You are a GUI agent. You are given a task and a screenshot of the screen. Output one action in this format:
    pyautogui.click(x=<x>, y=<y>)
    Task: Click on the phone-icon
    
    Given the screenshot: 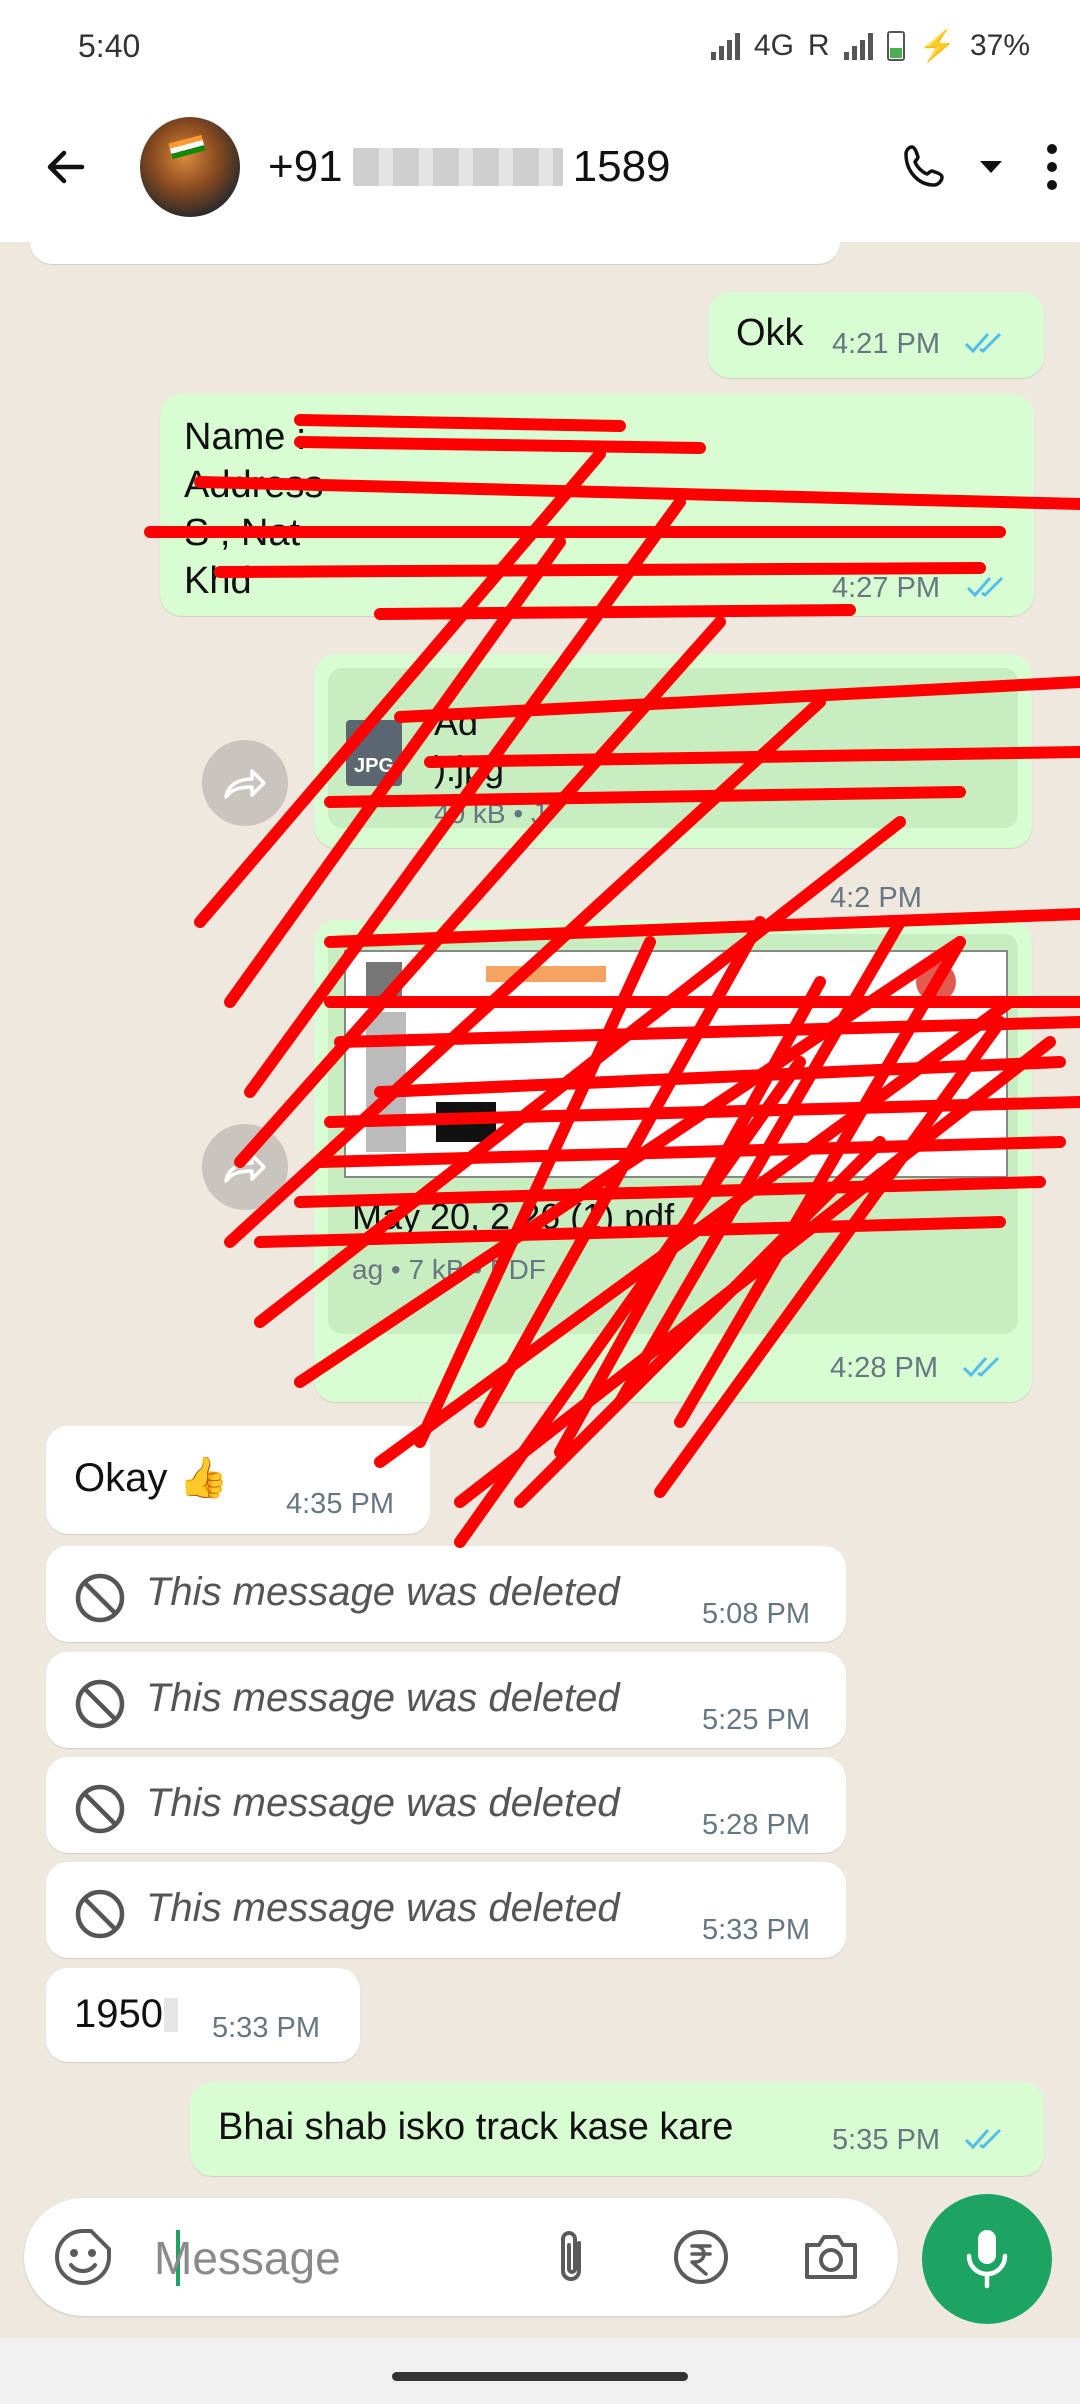 What is the action you would take?
    pyautogui.click(x=924, y=166)
    